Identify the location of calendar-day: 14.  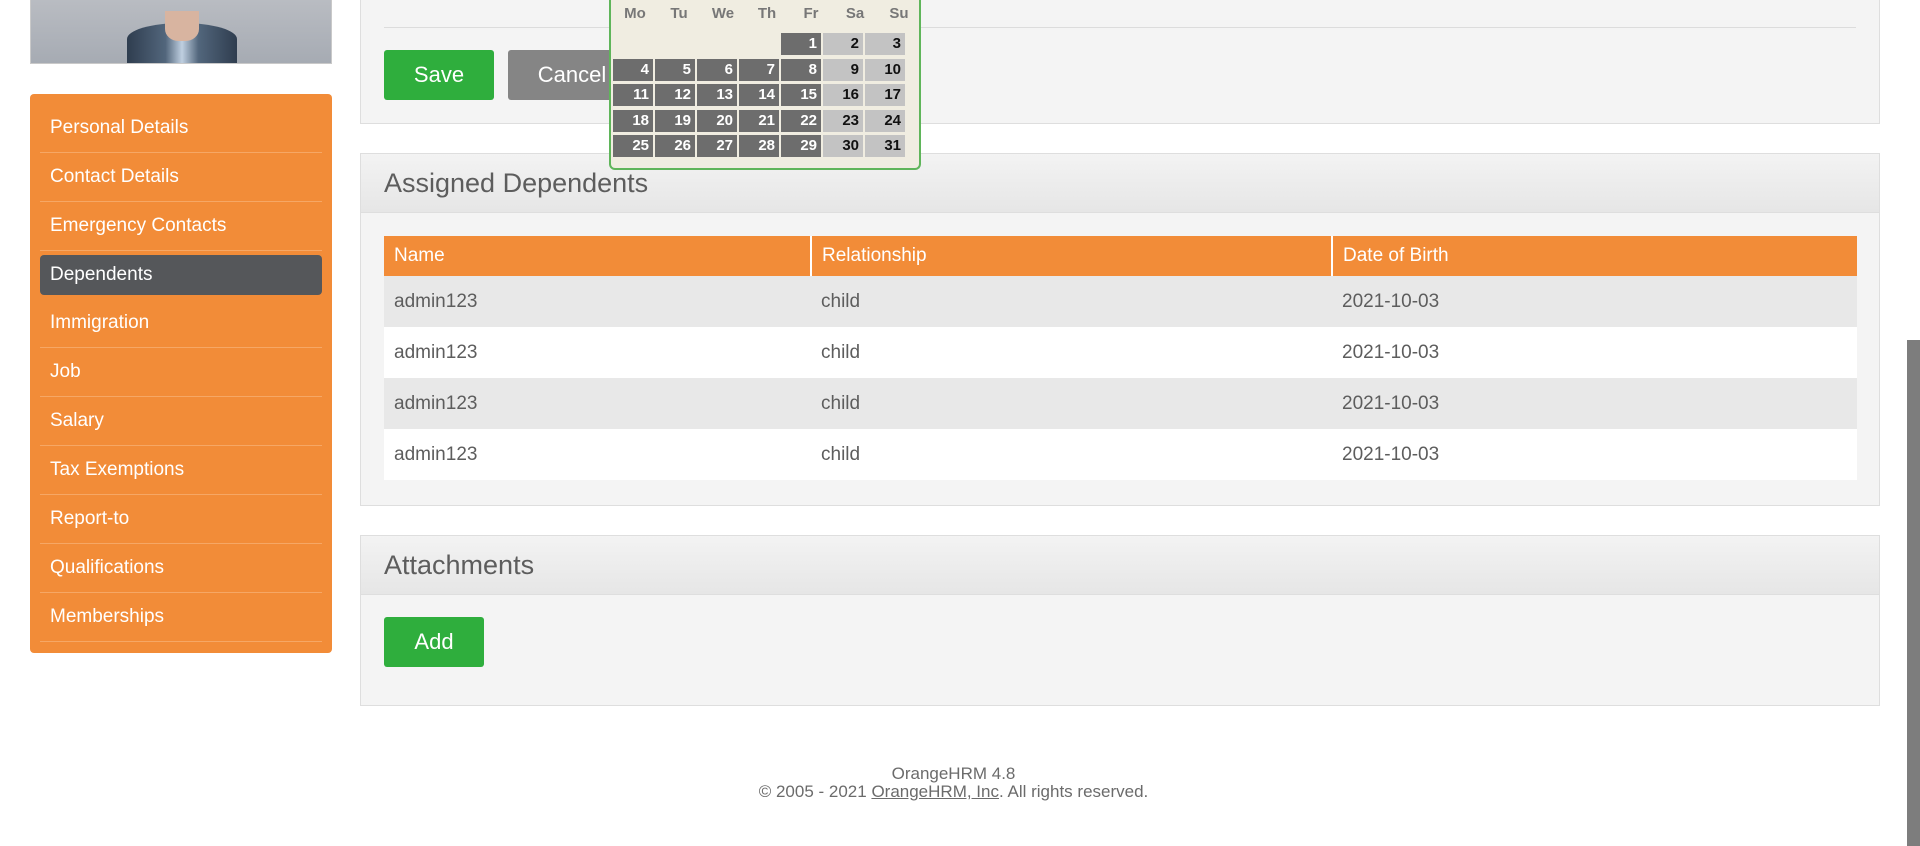
(759, 95).